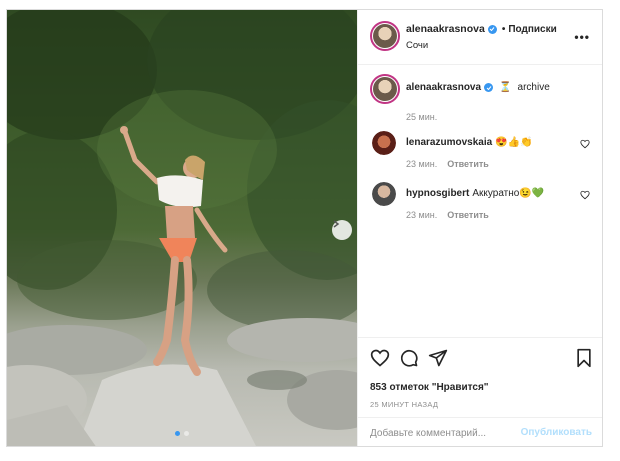 This screenshot has height=461, width=620. What do you see at coordinates (429, 387) in the screenshot?
I see `likes-count: 853 отметок "Нравится"` at bounding box center [429, 387].